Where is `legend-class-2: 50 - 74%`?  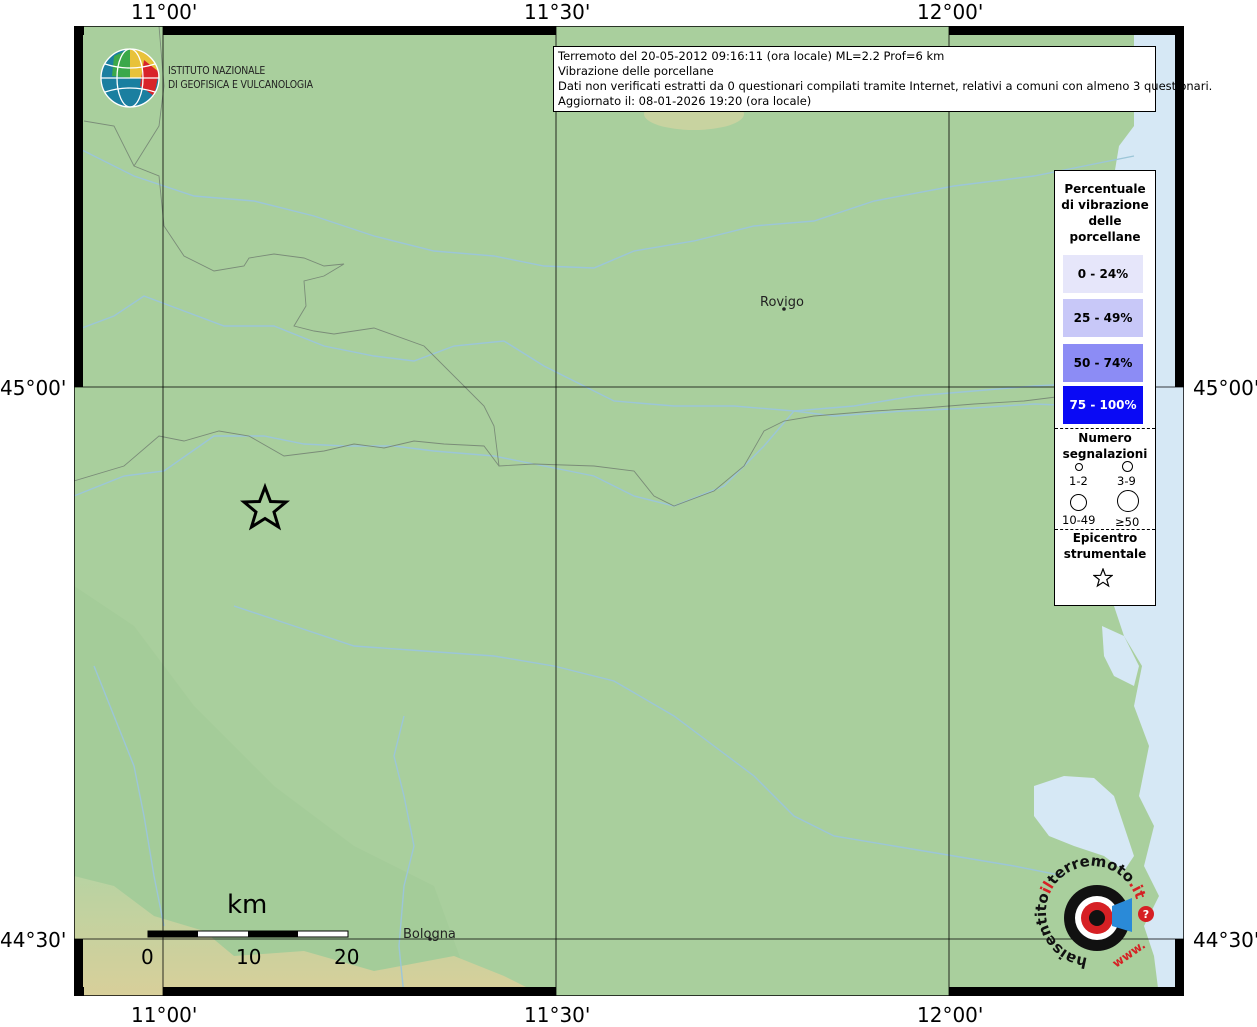 legend-class-2: 50 - 74% is located at coordinates (1103, 363).